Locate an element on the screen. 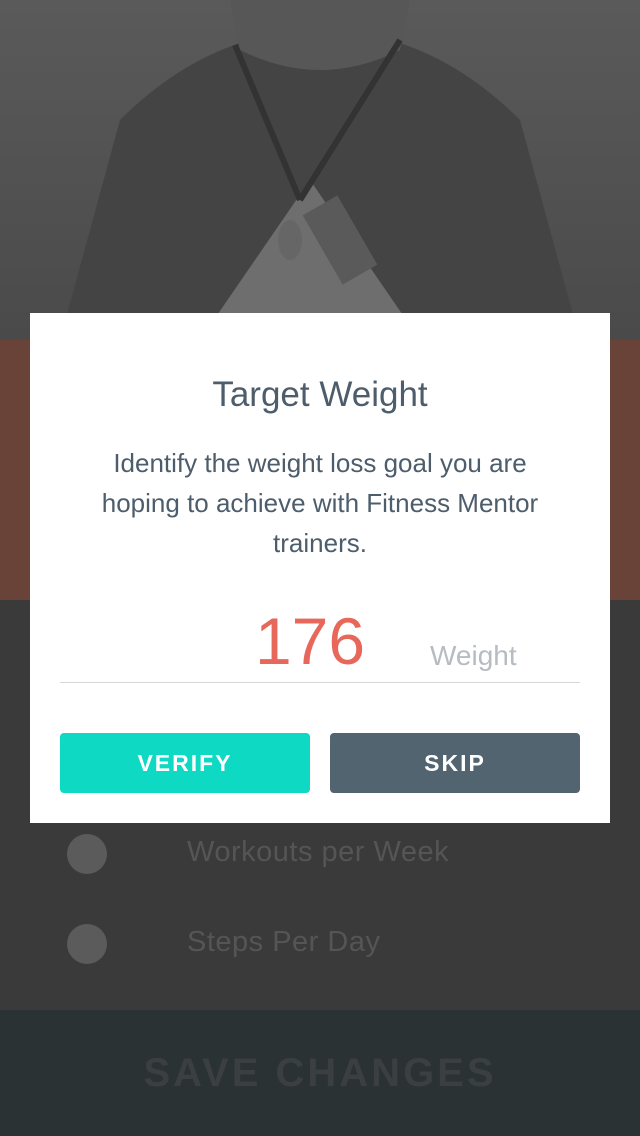  dialog-title: Target Weight is located at coordinates (320, 394).